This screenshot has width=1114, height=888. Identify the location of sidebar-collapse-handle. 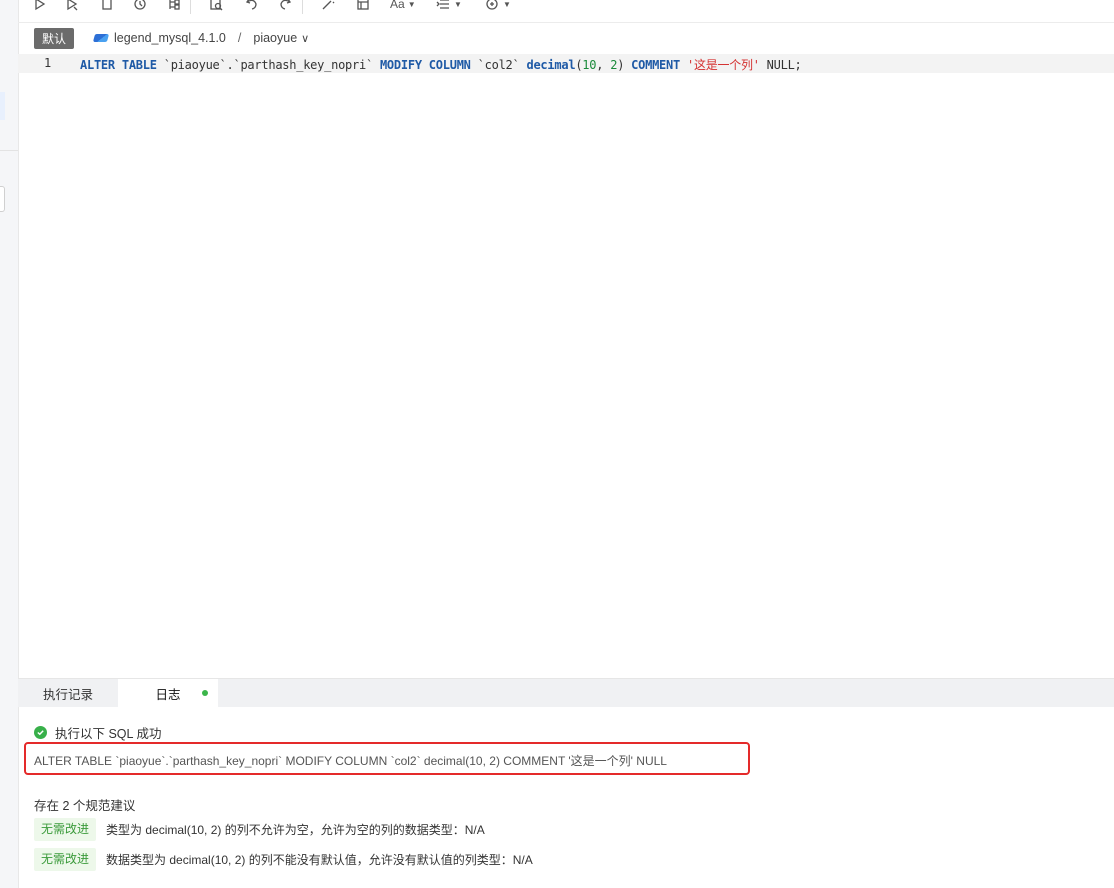
(2, 199).